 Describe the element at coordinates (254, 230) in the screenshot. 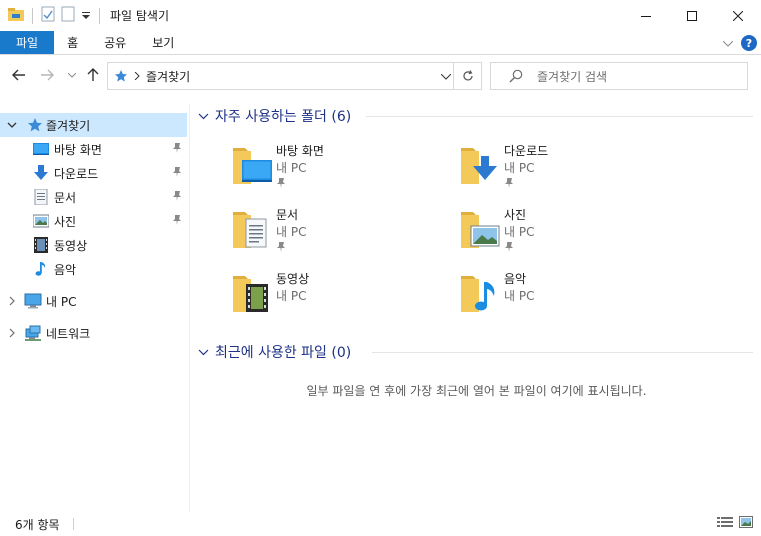

I see `documents-folder-icon` at that location.